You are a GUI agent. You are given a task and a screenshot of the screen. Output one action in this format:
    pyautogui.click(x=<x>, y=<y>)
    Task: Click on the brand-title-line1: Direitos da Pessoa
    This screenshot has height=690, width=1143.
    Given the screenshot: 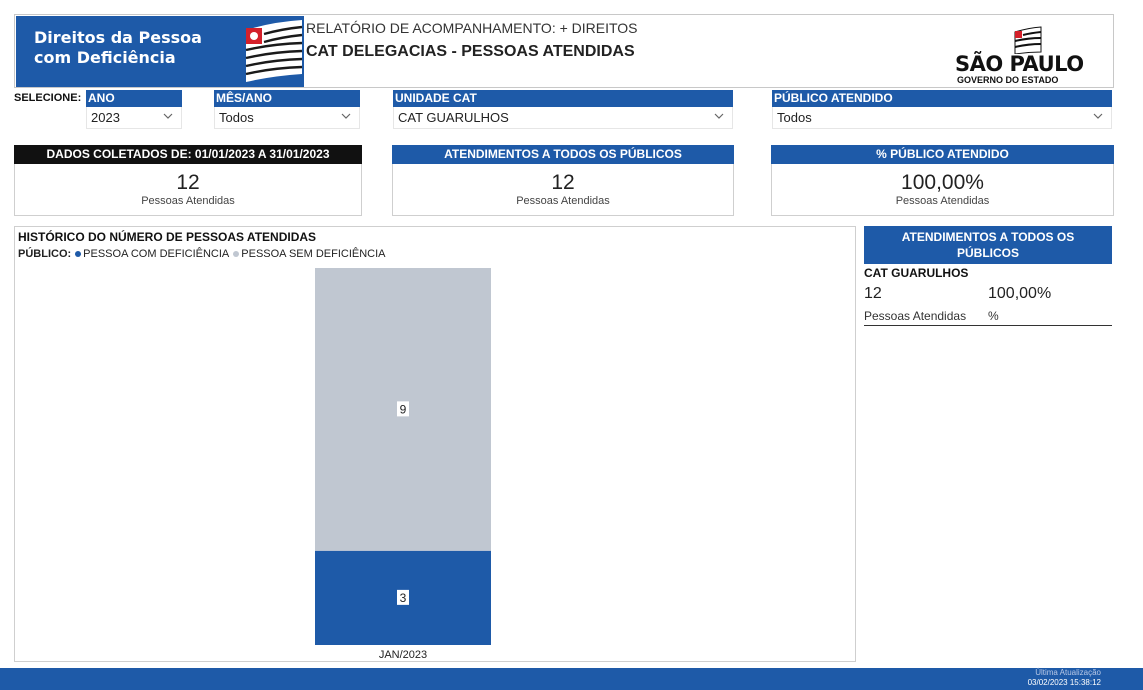 What is the action you would take?
    pyautogui.click(x=118, y=37)
    